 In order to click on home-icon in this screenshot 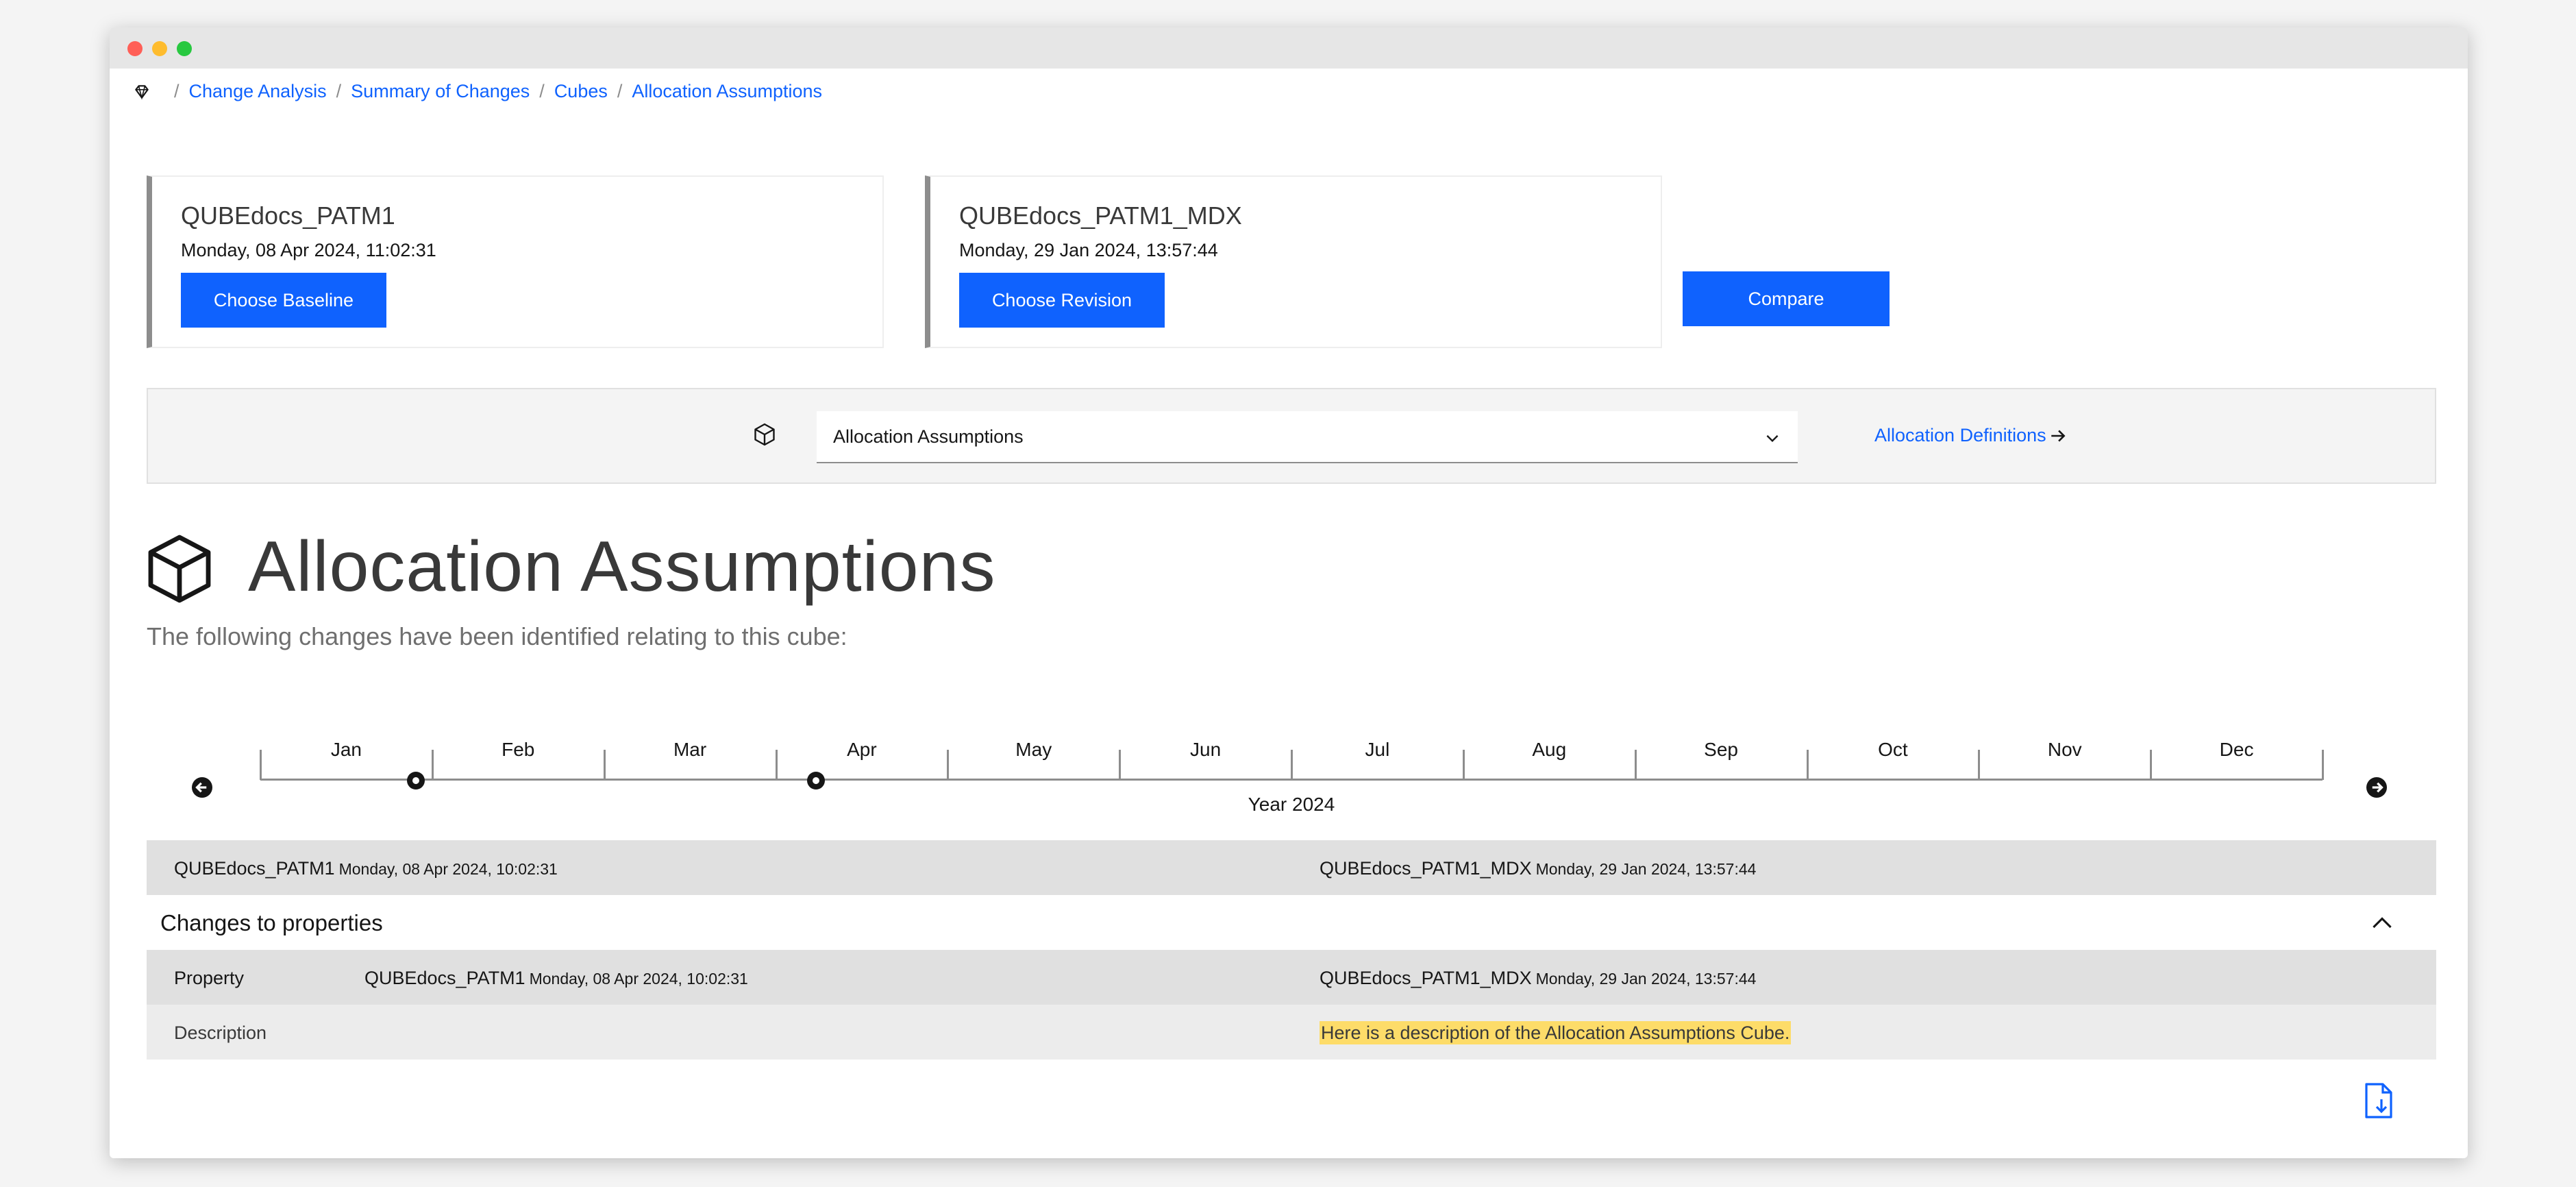, I will do `click(142, 92)`.